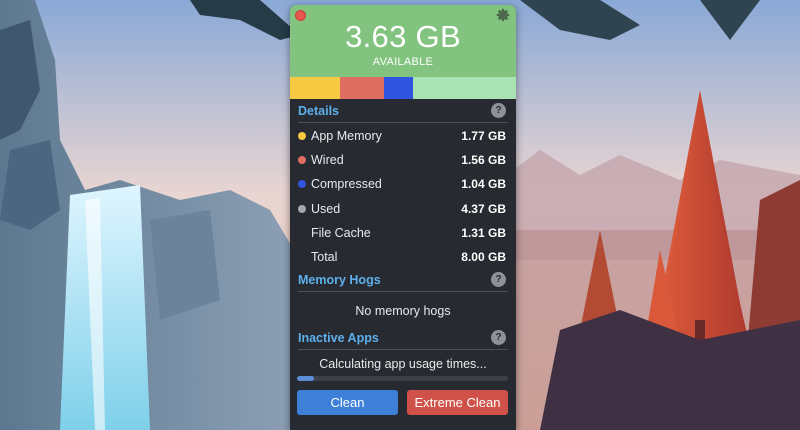 This screenshot has width=800, height=430. Describe the element at coordinates (338, 338) in the screenshot. I see `inactive-apps-title: Inactive Apps` at that location.